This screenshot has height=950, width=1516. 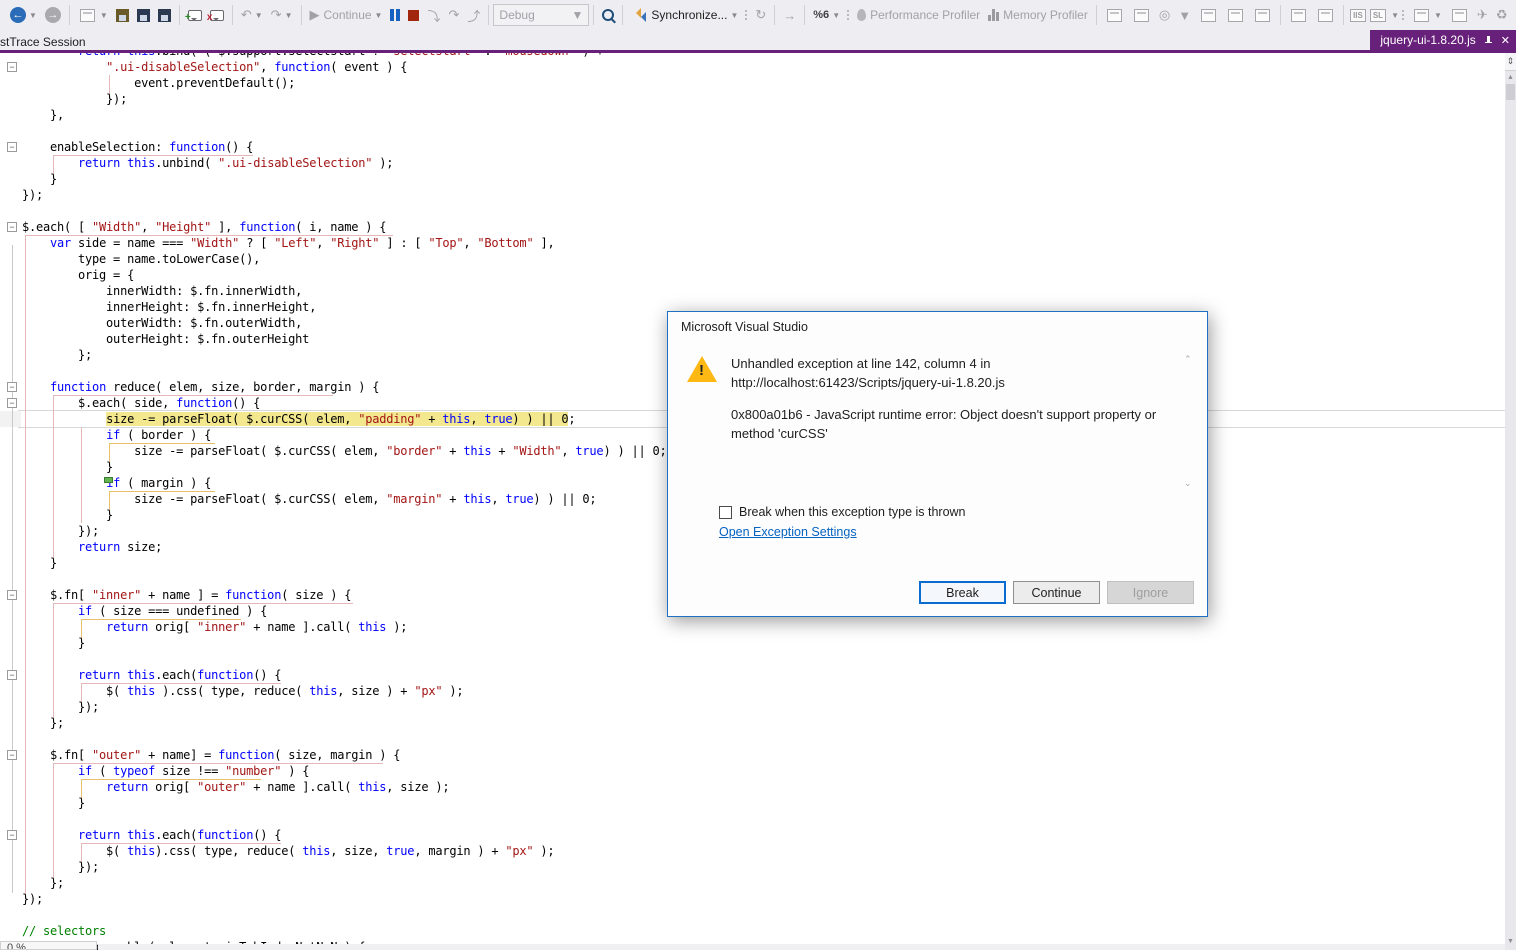 What do you see at coordinates (1038, 15) in the screenshot?
I see `memory-profiler-button: Memory Profiler` at bounding box center [1038, 15].